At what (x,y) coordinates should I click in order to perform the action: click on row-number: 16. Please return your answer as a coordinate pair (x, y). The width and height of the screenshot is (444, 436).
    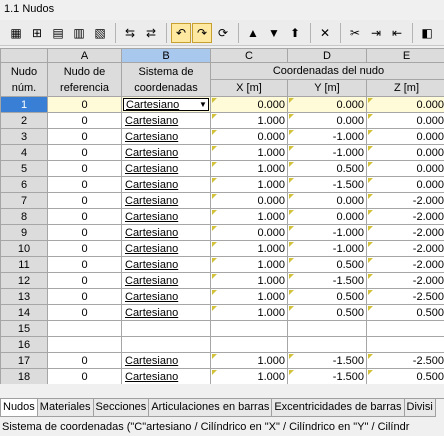
    Looking at the image, I should click on (24, 344).